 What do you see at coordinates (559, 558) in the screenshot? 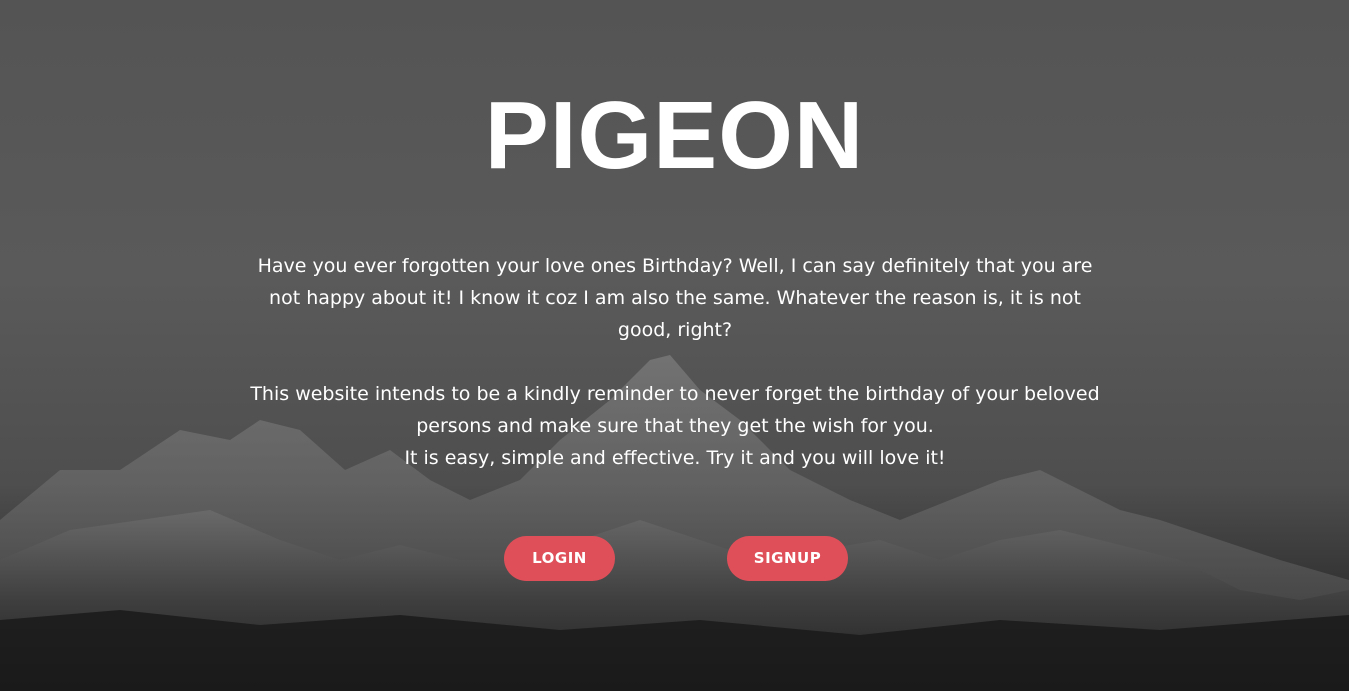
I see `login-button: LOGIN` at bounding box center [559, 558].